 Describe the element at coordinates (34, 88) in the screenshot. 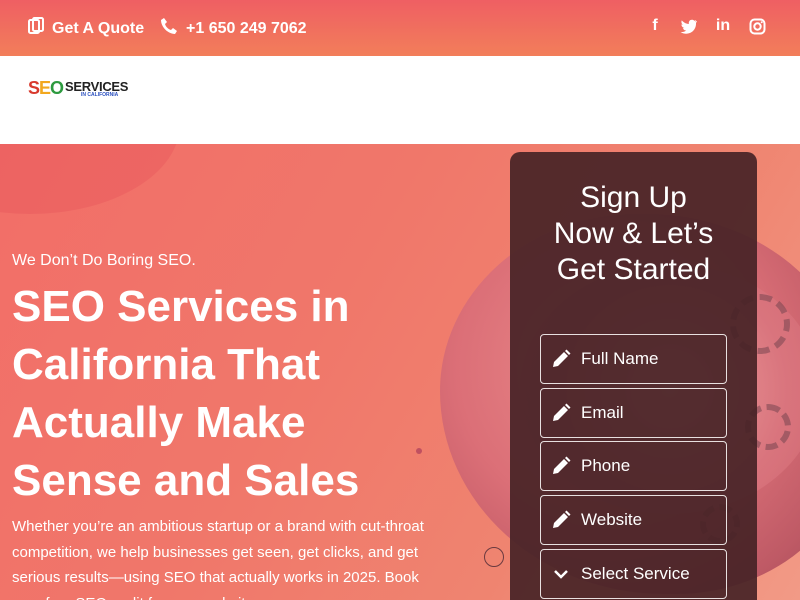

I see `logo-letter-s: S` at that location.